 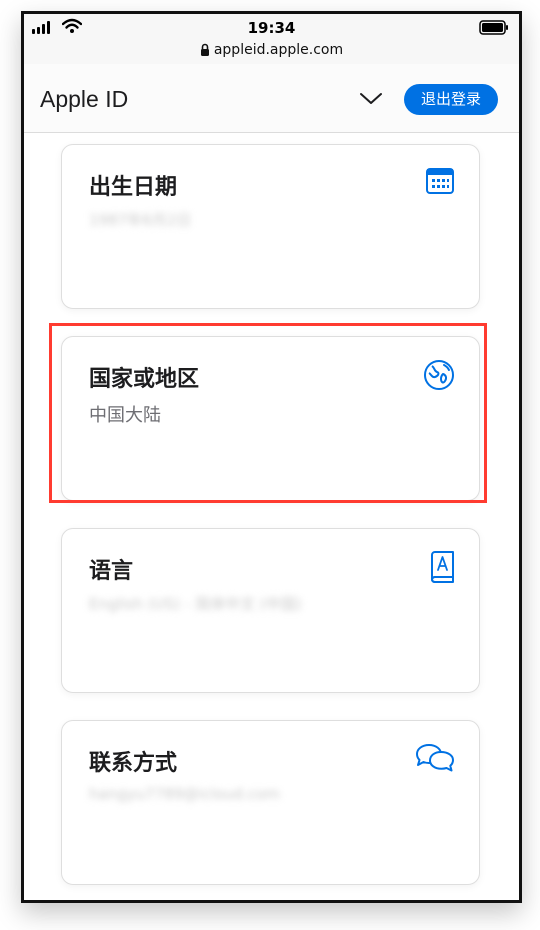 What do you see at coordinates (195, 604) in the screenshot?
I see `card-value: English (US) - 简体中文 (中国)` at bounding box center [195, 604].